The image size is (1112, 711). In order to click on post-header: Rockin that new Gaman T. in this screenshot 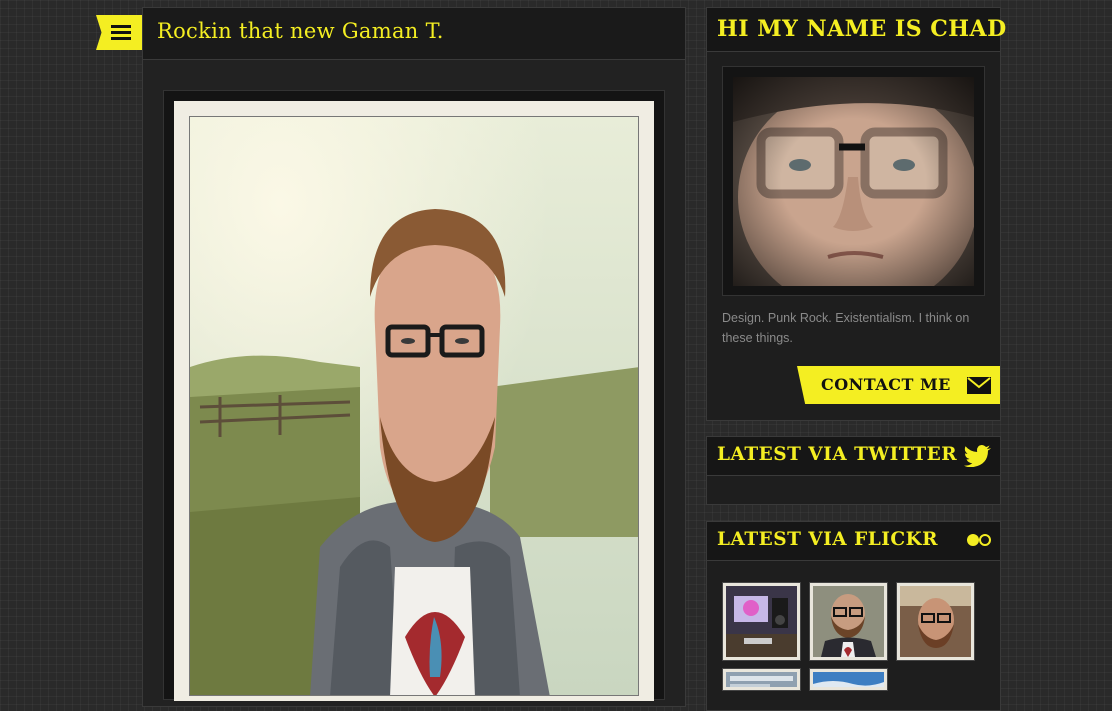, I will do `click(414, 34)`.